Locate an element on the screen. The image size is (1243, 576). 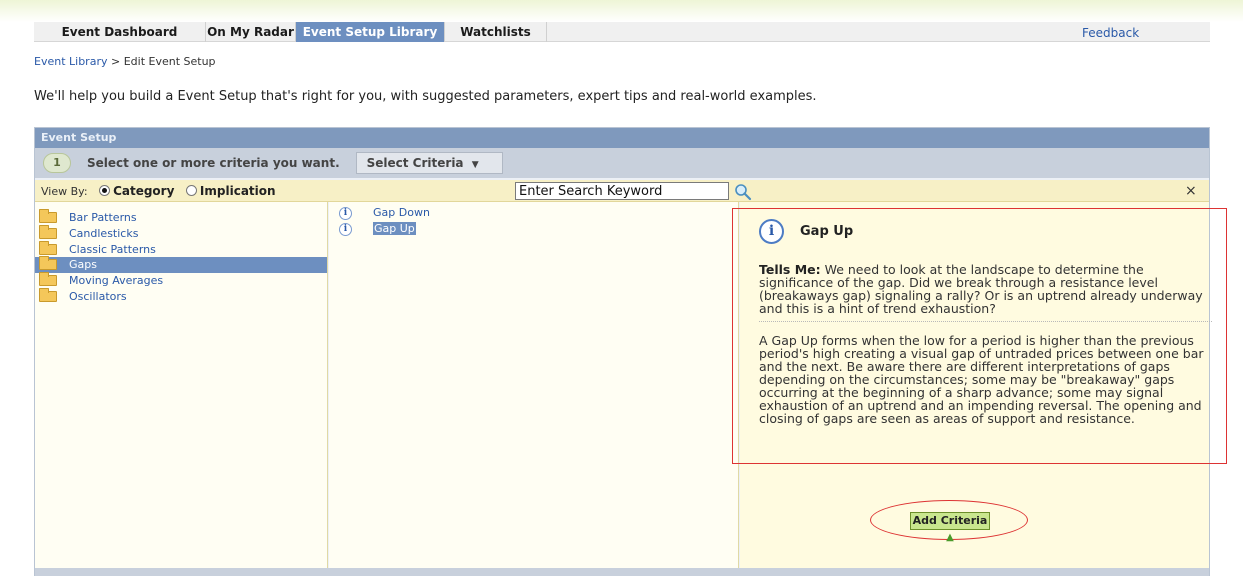
category-classic-patterns: Classic Patterns is located at coordinates (181, 249).